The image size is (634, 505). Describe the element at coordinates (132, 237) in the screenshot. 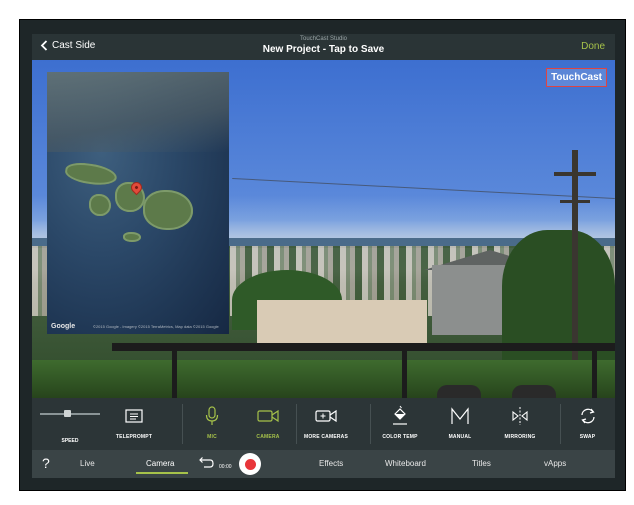

I see `island-kahoolawe` at that location.